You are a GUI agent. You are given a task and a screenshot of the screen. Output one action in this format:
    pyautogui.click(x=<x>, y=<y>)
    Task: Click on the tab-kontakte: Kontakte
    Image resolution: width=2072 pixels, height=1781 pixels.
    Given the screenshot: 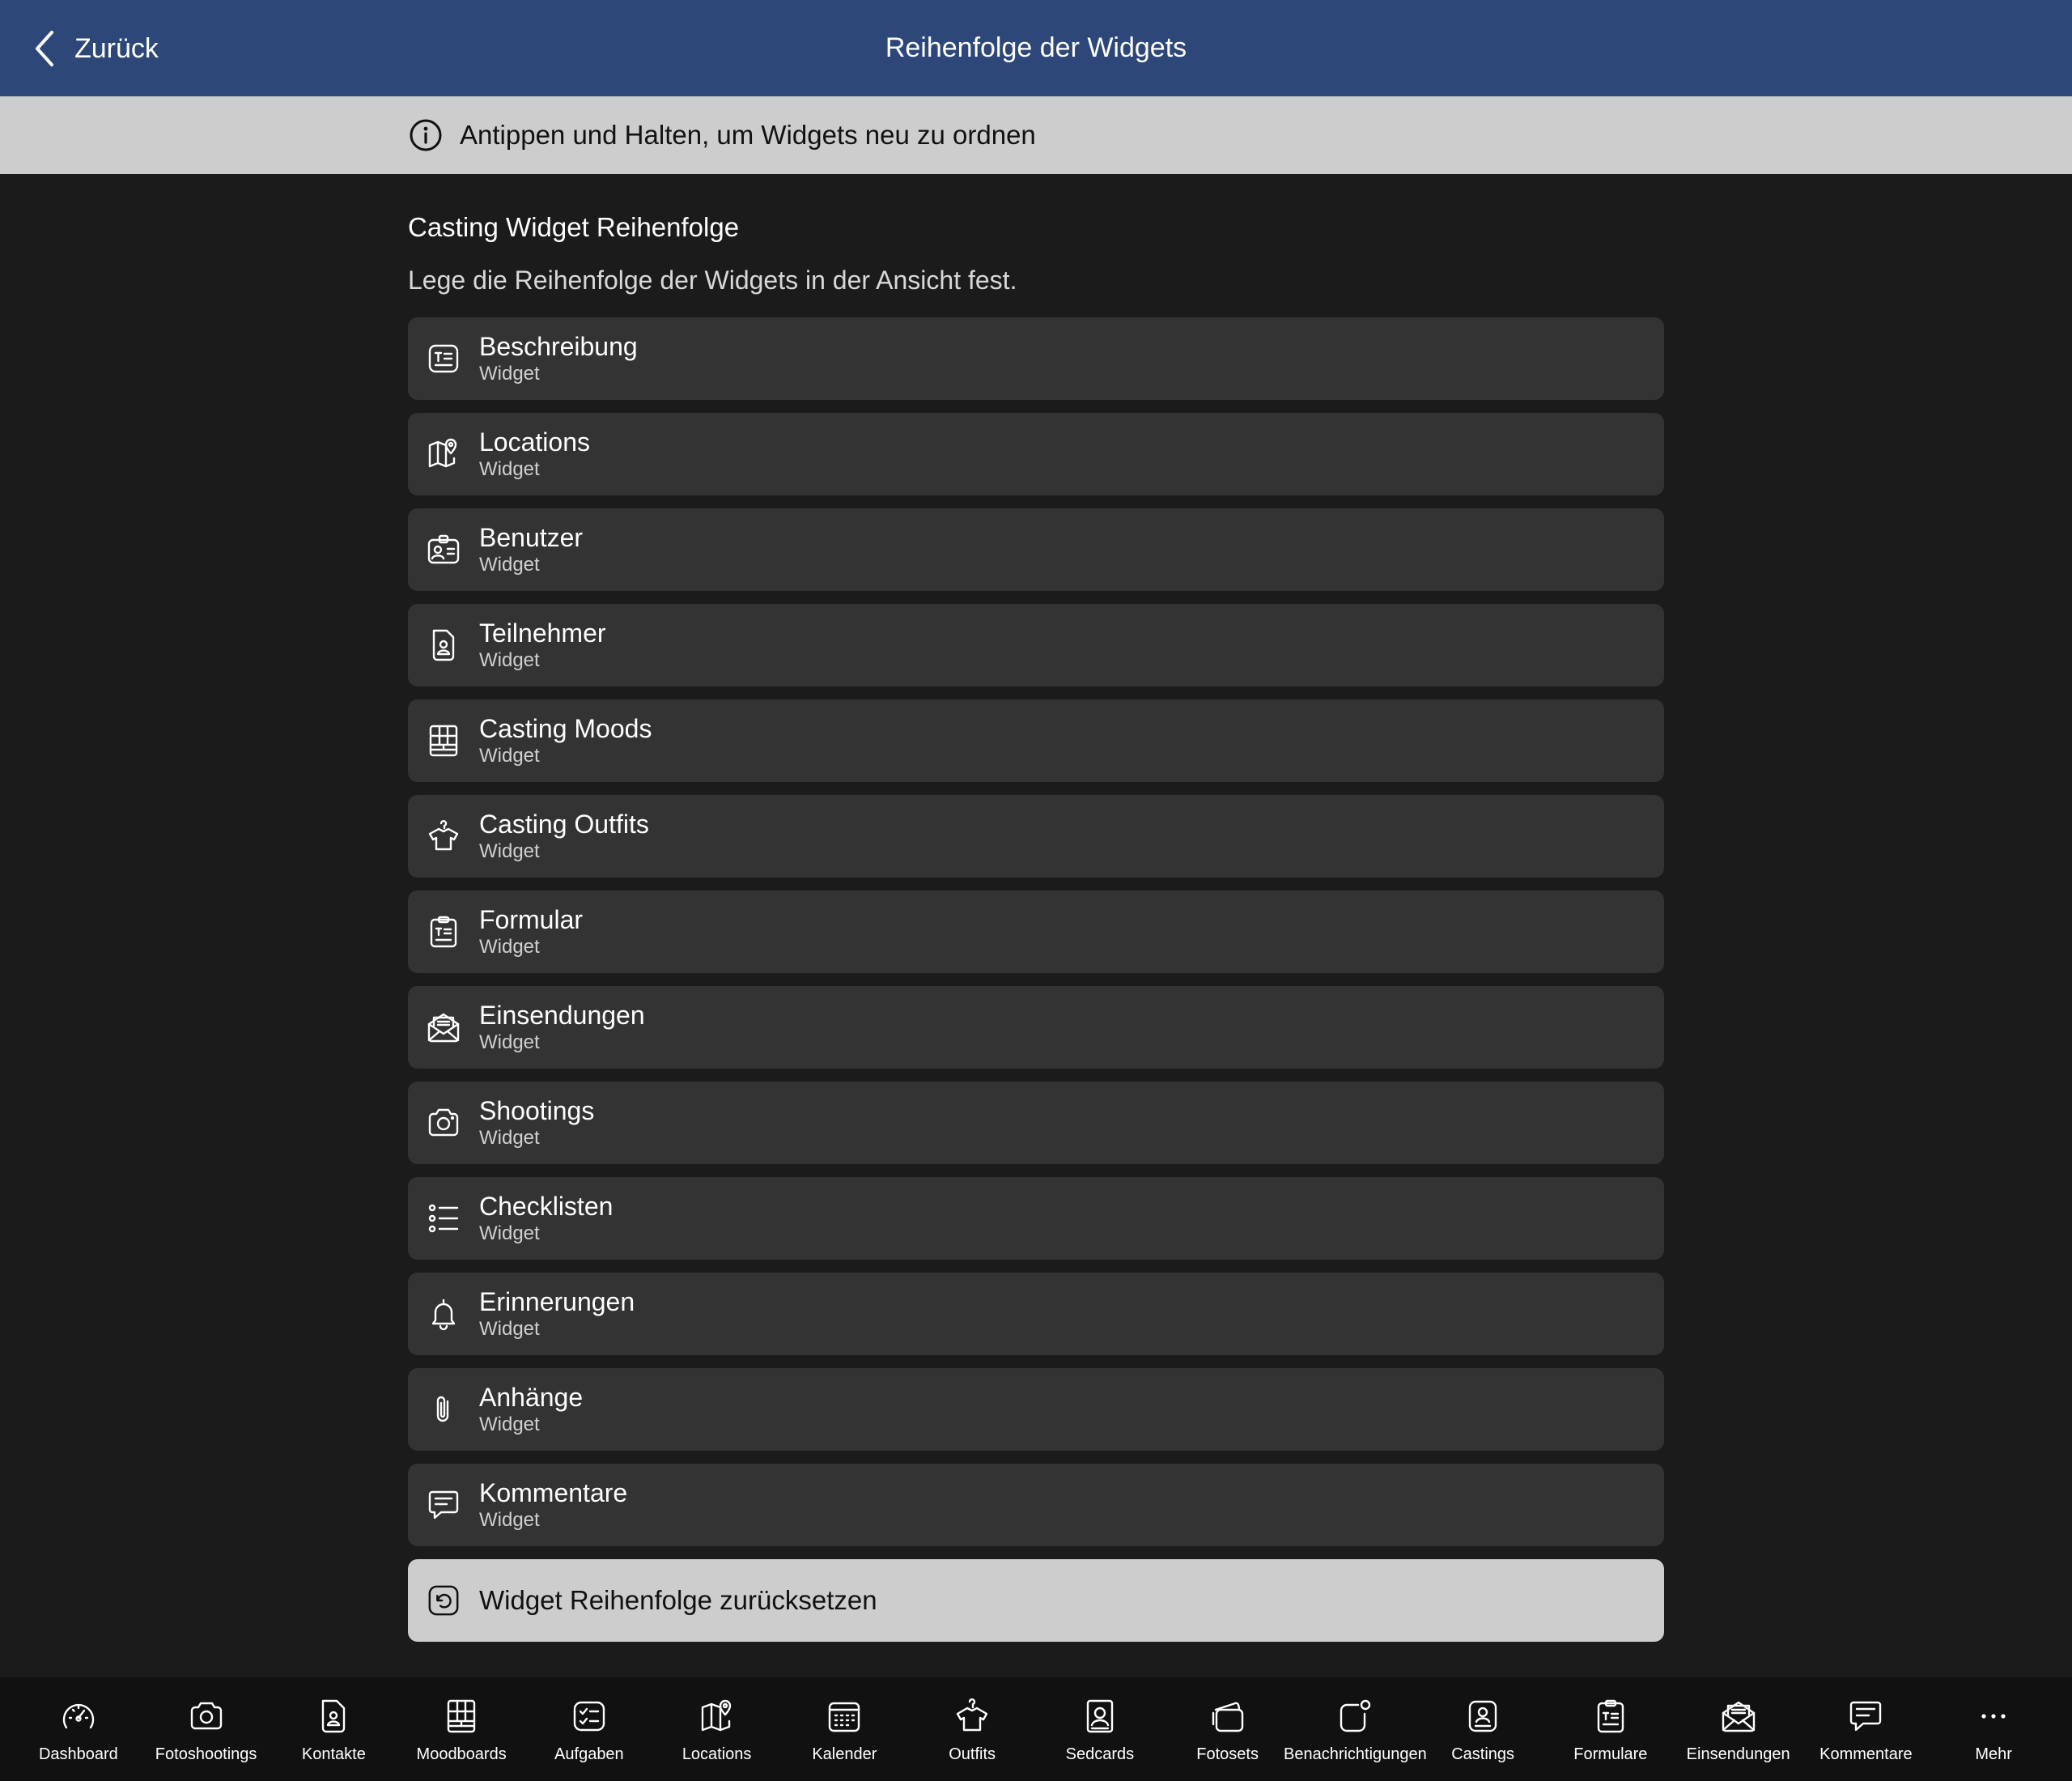 What is the action you would take?
    pyautogui.click(x=334, y=1729)
    